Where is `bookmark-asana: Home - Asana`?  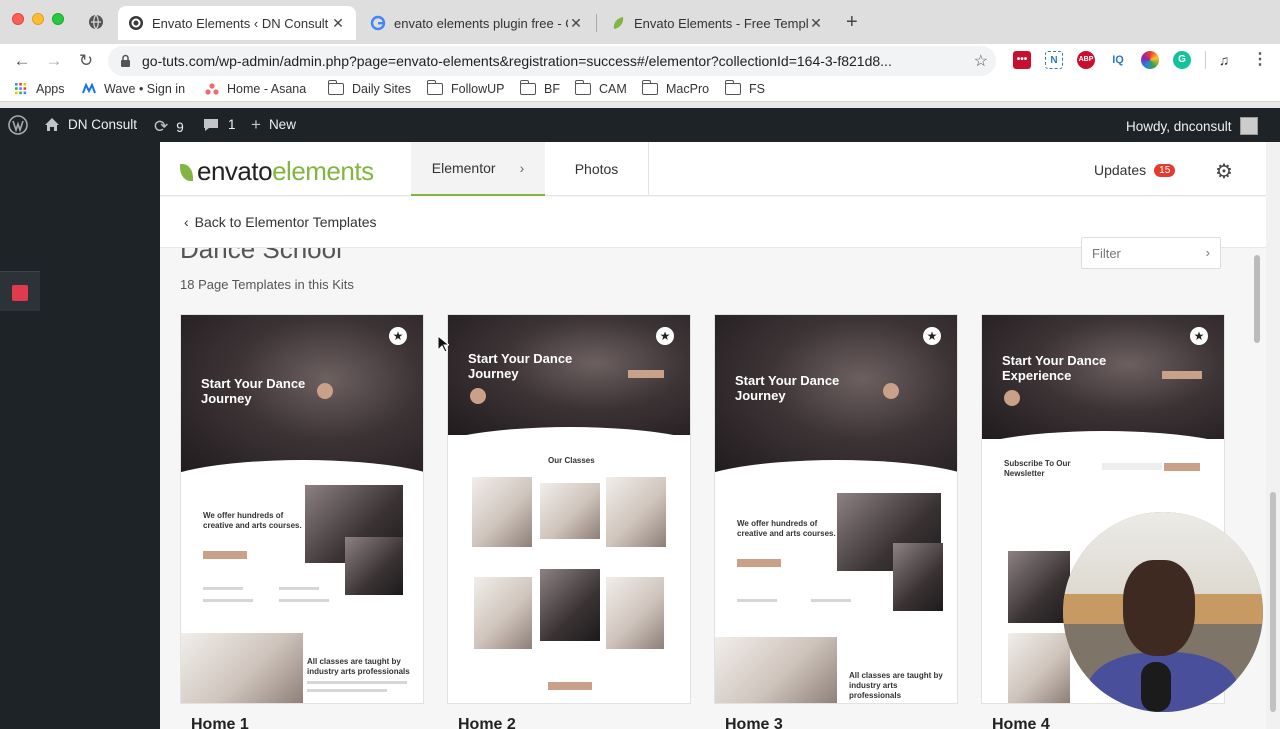 bookmark-asana: Home - Asana is located at coordinates (255, 89).